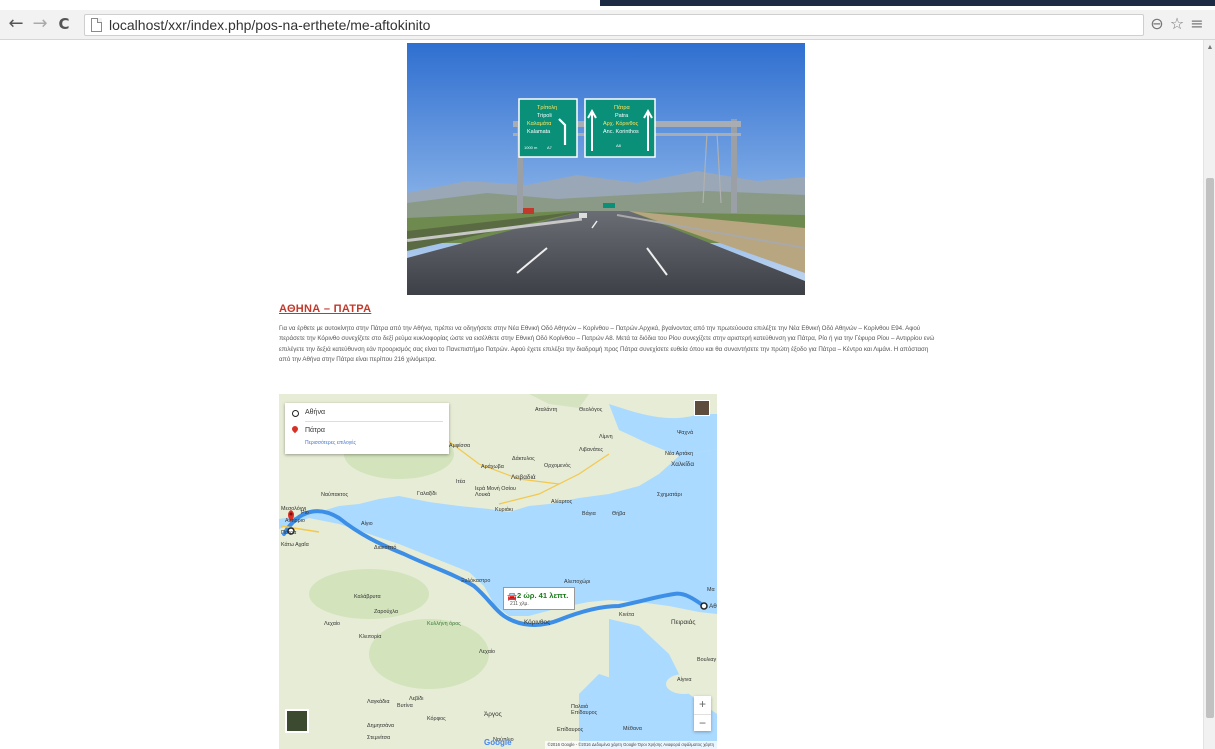  What do you see at coordinates (460, 446) in the screenshot?
I see `map-label: Αμφίσσα` at bounding box center [460, 446].